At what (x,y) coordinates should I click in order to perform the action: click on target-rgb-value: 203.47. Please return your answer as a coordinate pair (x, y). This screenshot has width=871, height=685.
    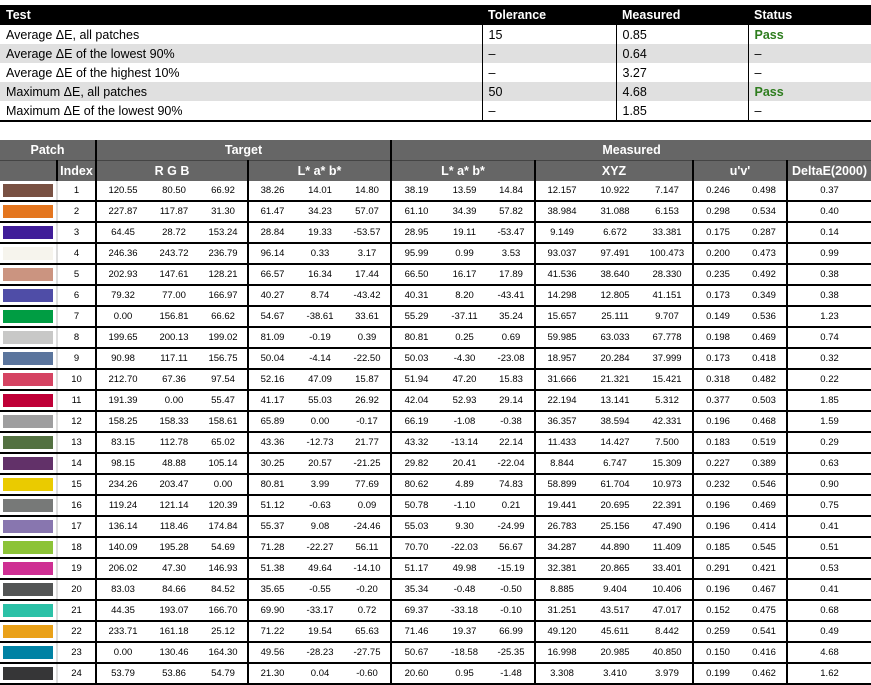
    Looking at the image, I should click on (174, 485).